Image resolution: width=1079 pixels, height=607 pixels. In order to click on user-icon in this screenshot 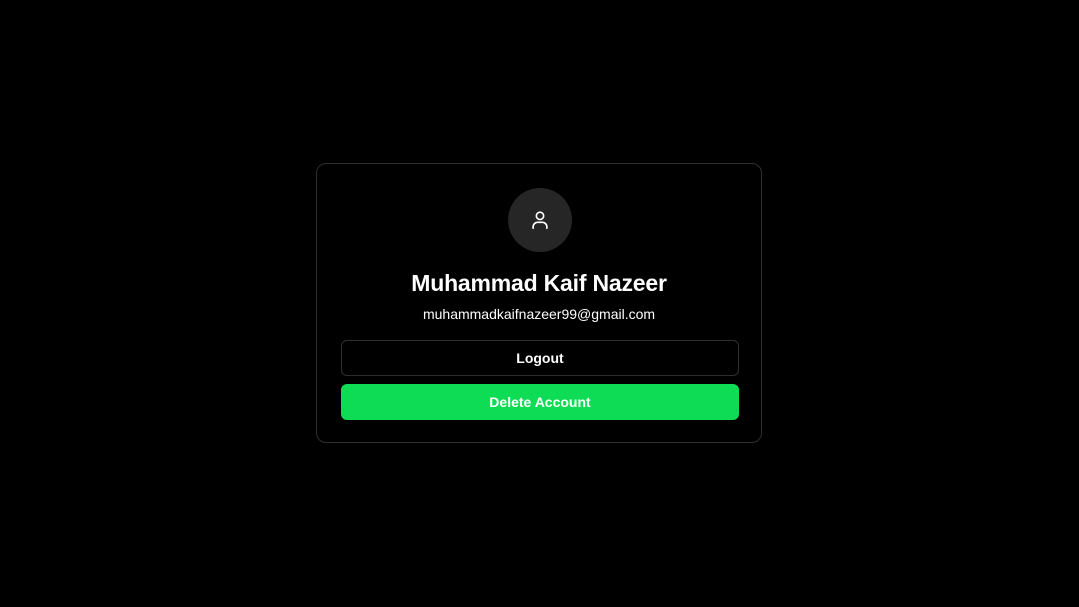, I will do `click(540, 220)`.